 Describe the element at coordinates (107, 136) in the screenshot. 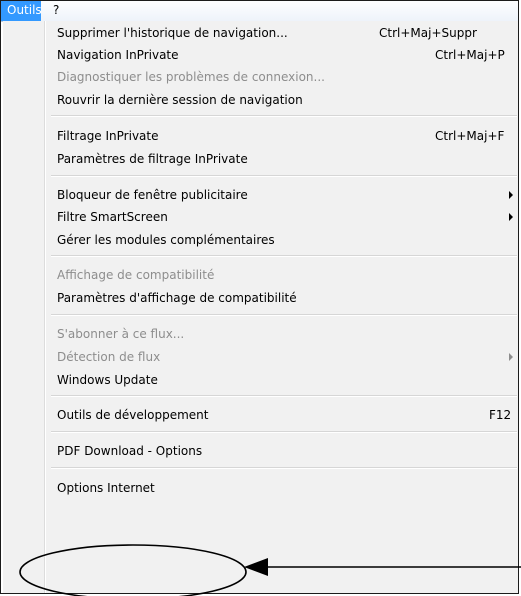

I see `menu-item-inprivate-filtering: Filtrage InPrivate` at that location.